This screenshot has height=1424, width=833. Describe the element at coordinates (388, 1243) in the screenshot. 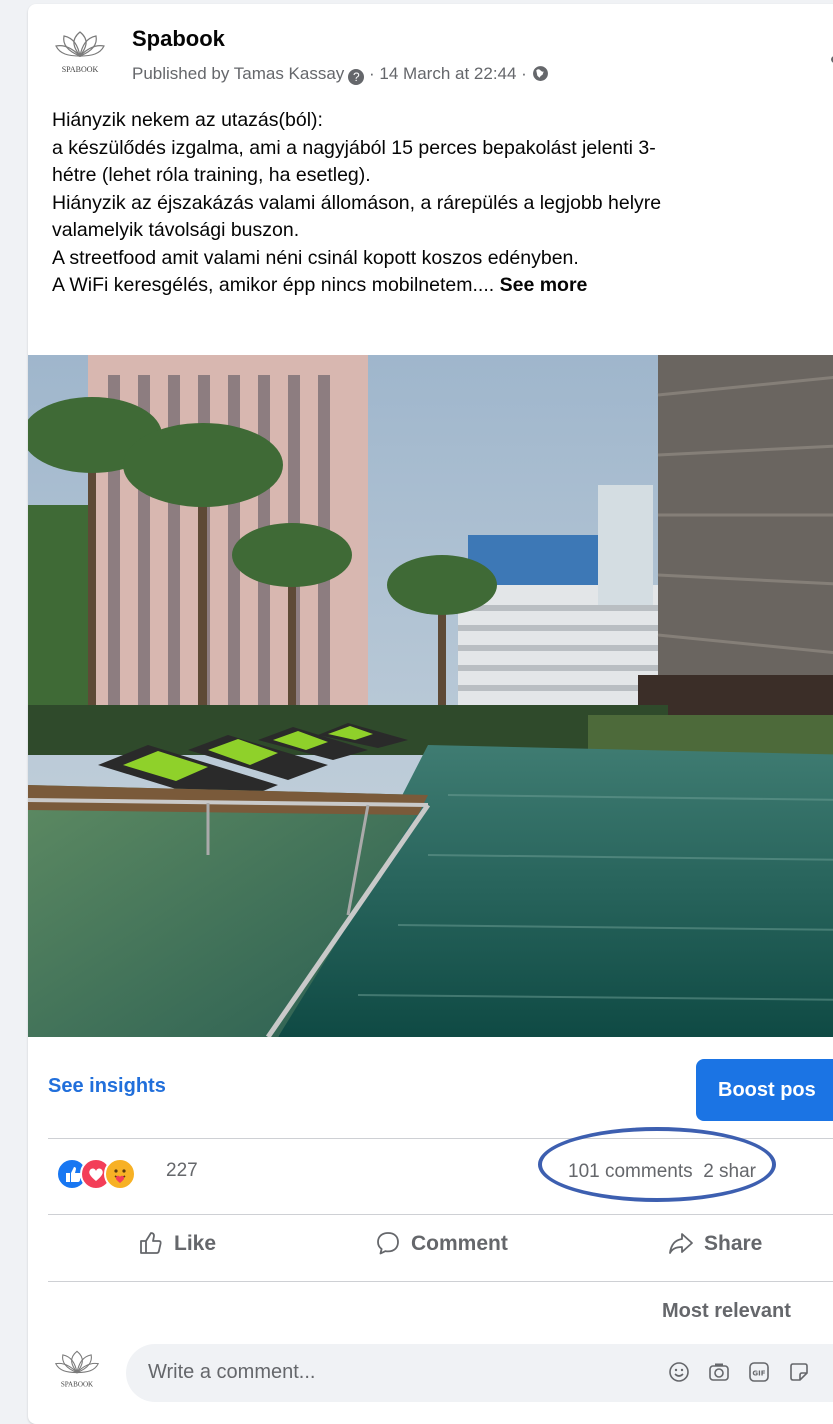

I see `comment-bubble-icon` at that location.